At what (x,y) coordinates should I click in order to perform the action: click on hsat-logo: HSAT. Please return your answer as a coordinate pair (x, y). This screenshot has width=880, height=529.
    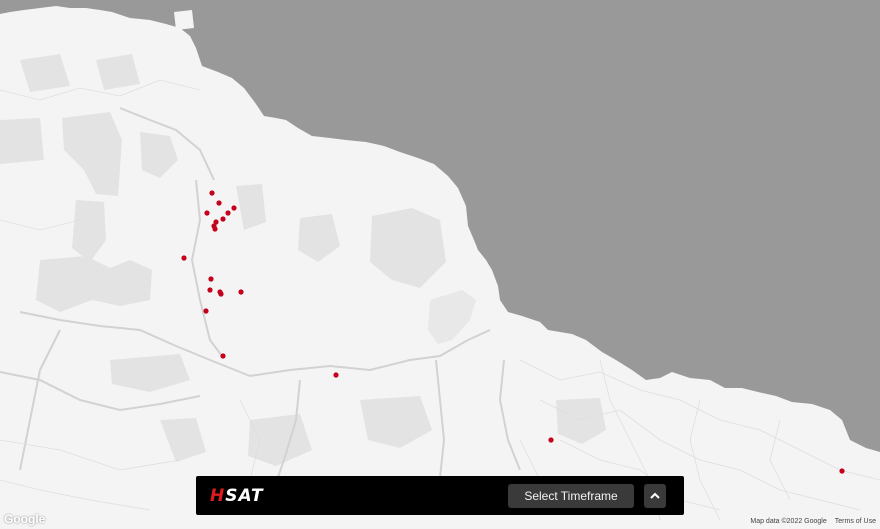
    Looking at the image, I should click on (237, 496).